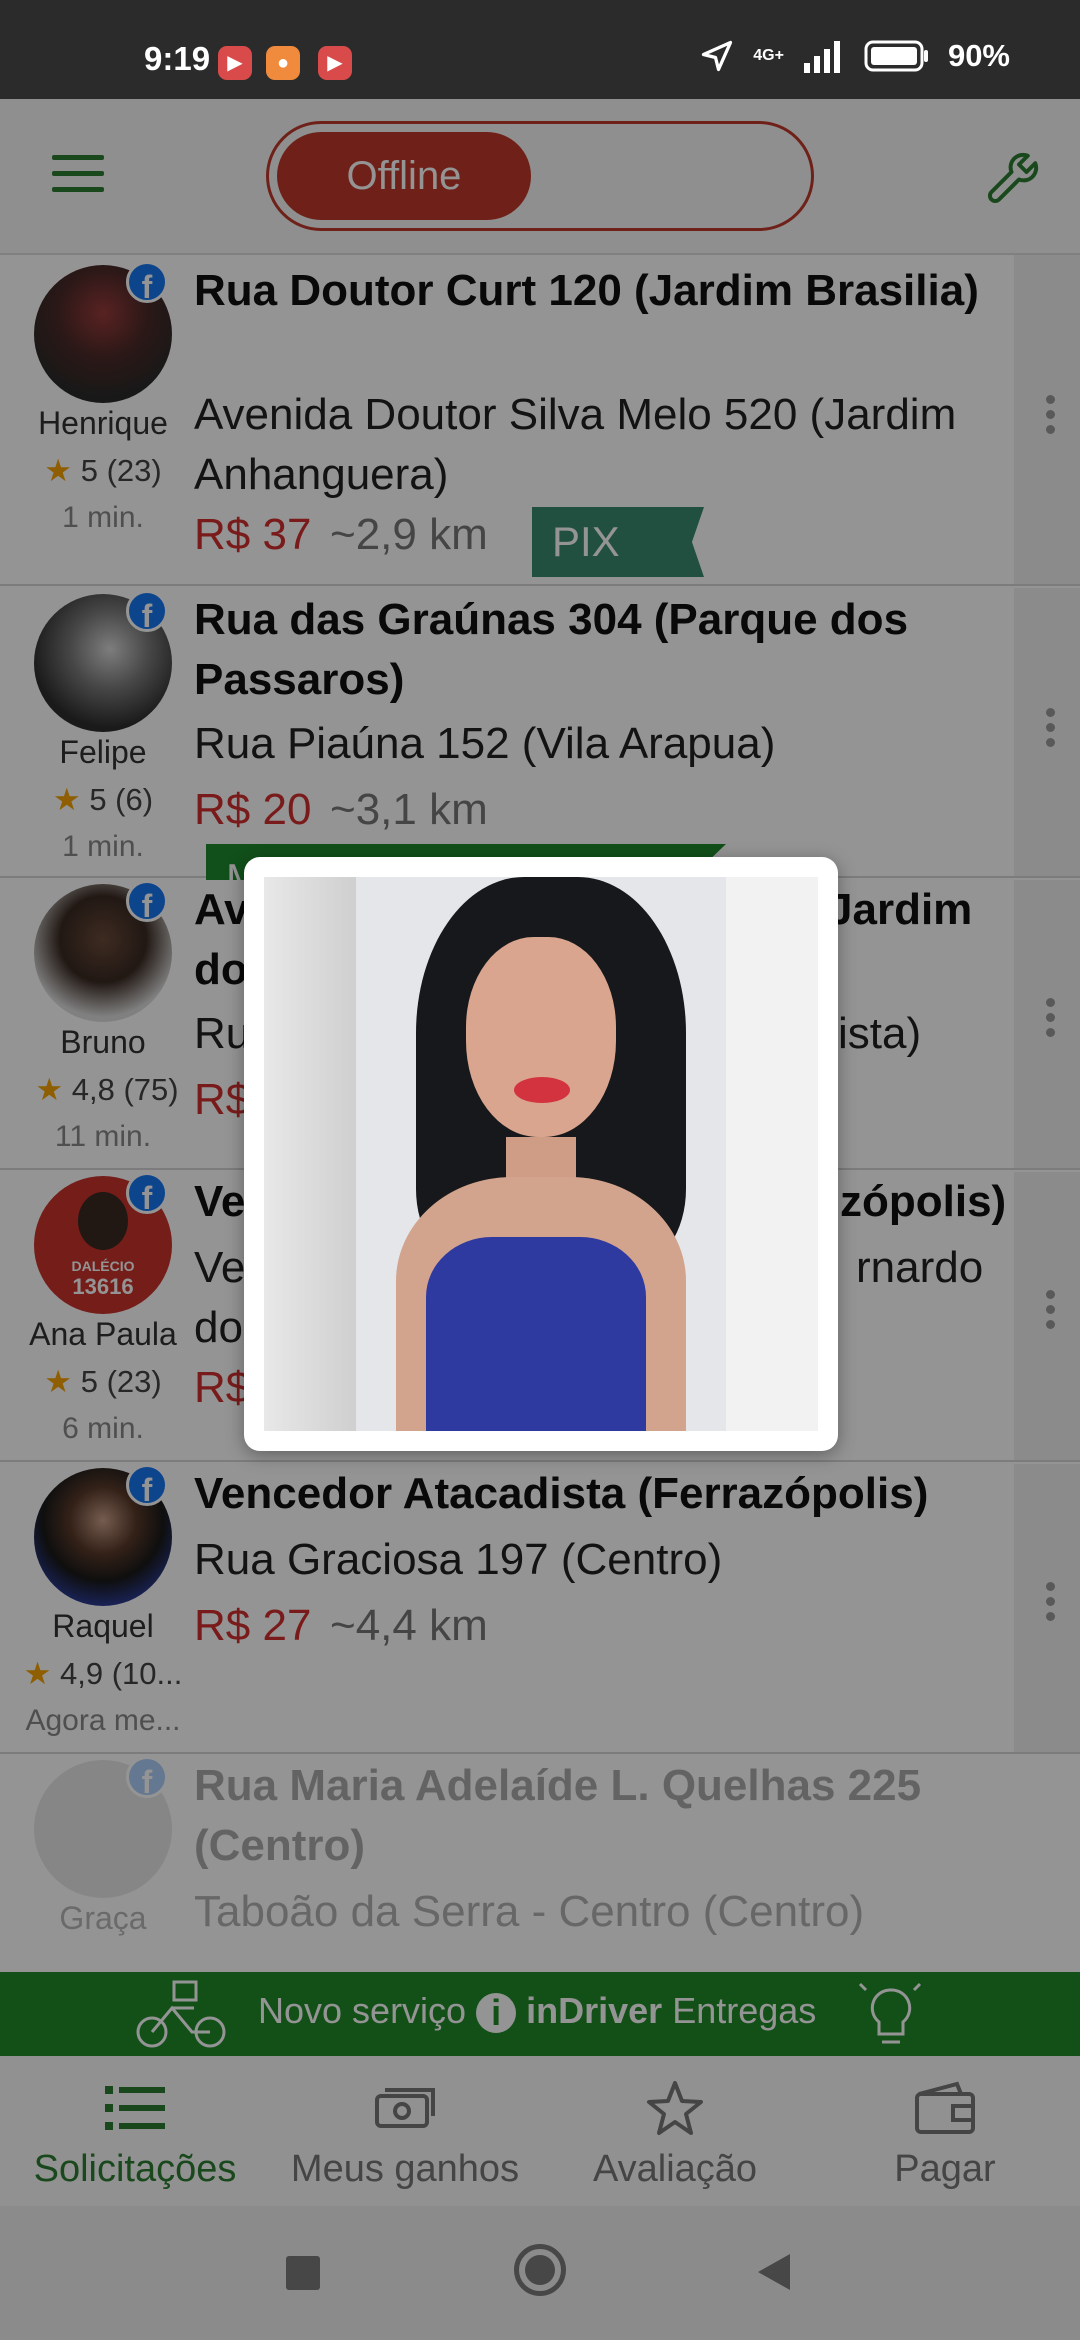 This screenshot has height=2340, width=1080. Describe the element at coordinates (541, 1037) in the screenshot. I see `photo-face` at that location.